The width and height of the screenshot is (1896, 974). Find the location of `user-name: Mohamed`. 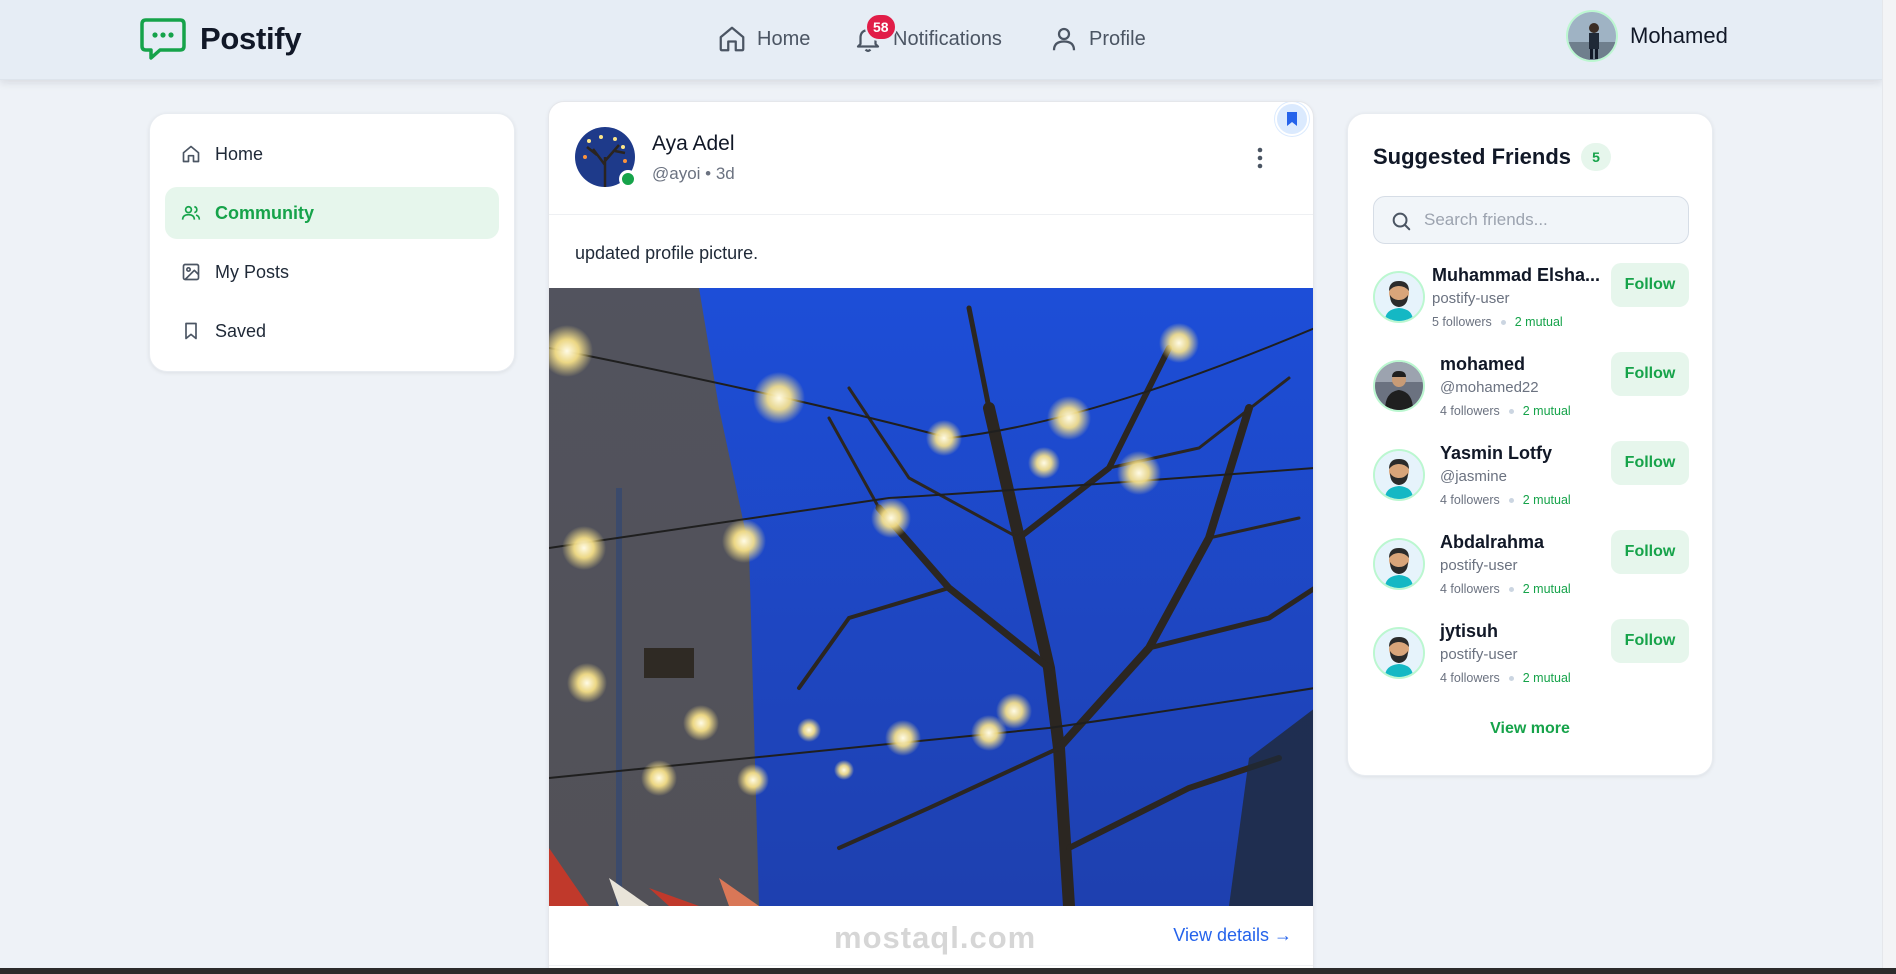

user-name: Mohamed is located at coordinates (1679, 35).